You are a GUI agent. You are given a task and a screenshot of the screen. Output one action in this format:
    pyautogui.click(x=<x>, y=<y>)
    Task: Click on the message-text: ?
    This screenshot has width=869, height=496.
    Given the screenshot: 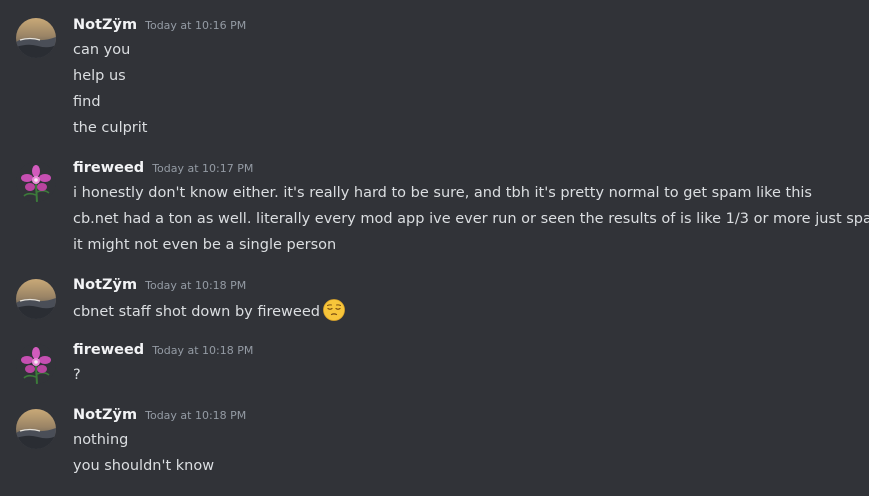 What is the action you would take?
    pyautogui.click(x=77, y=375)
    